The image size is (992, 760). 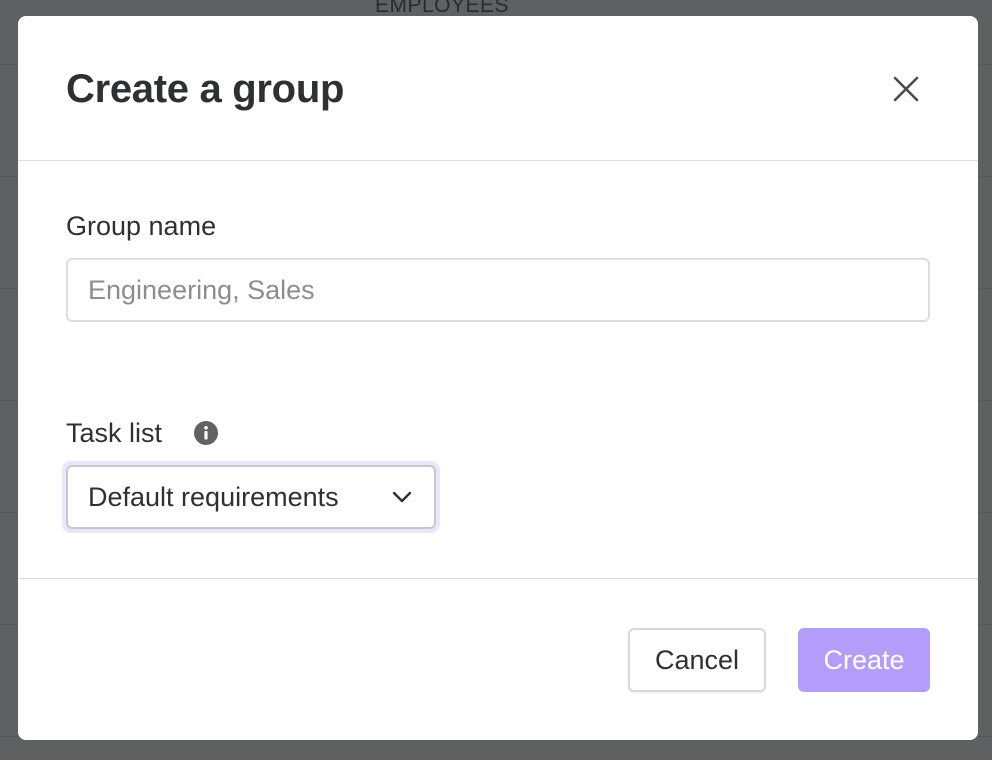 What do you see at coordinates (114, 433) in the screenshot?
I see `task-list-label: Task list` at bounding box center [114, 433].